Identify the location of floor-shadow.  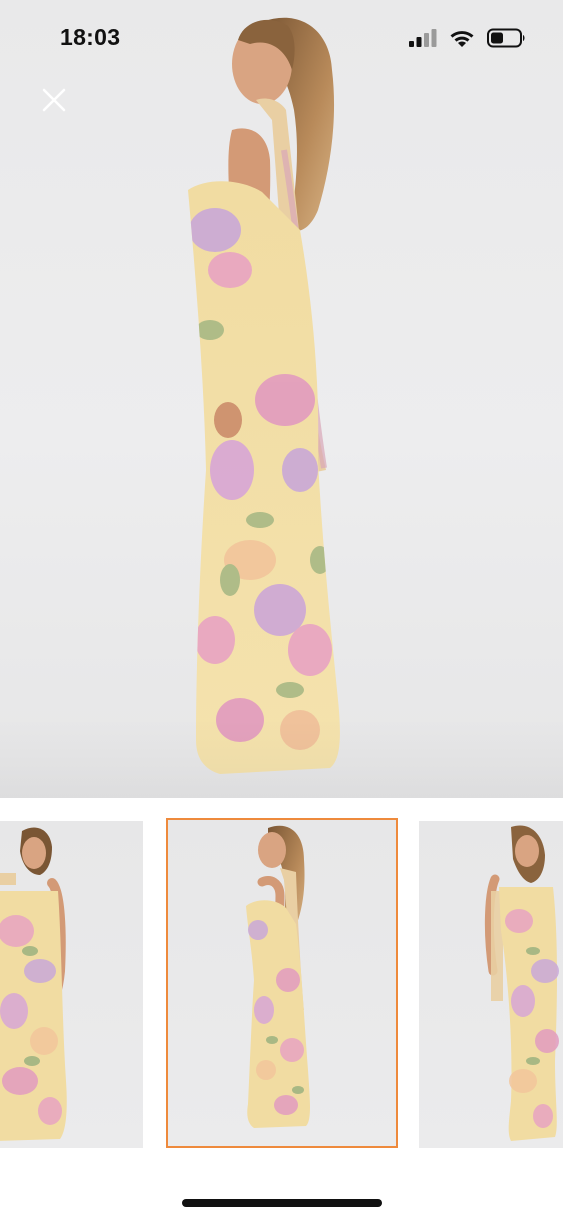
(281, 758).